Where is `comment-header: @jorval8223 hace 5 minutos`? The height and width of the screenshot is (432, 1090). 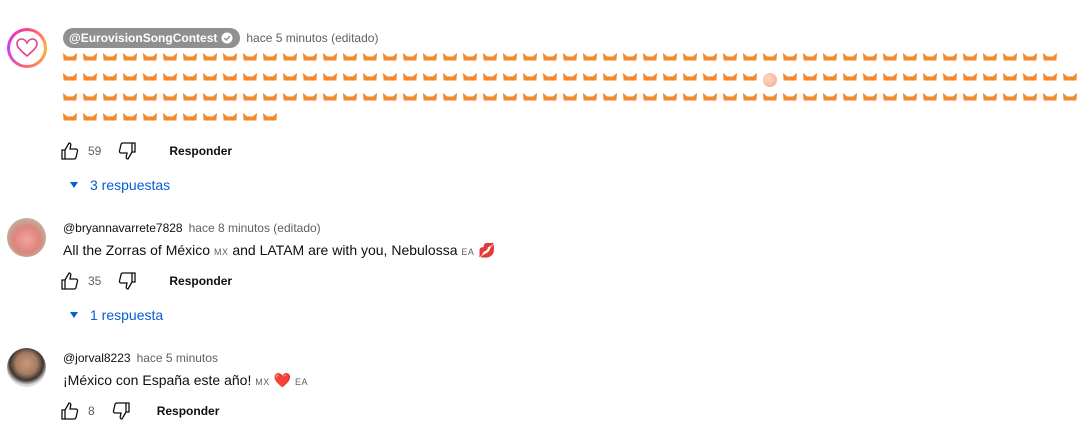
comment-header: @jorval8223 hace 5 minutos is located at coordinates (140, 358).